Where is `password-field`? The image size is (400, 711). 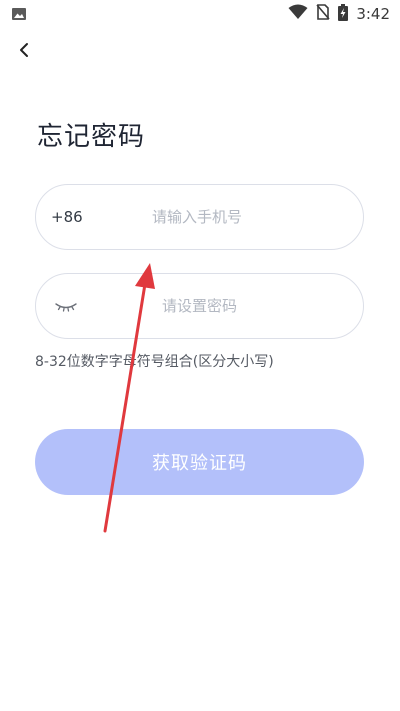 password-field is located at coordinates (199, 306).